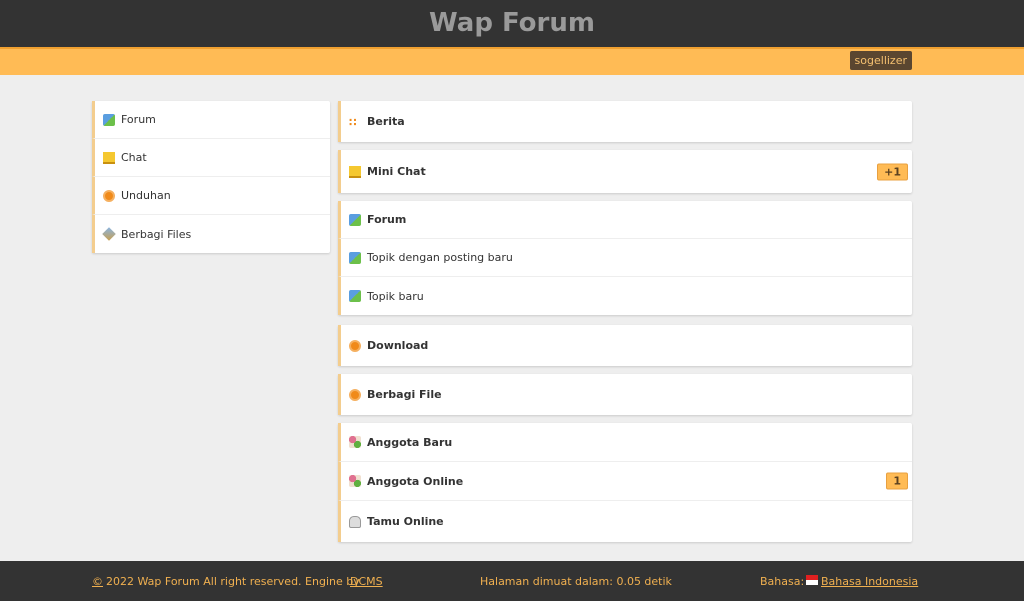  I want to click on section-title: Tamu Online, so click(405, 521).